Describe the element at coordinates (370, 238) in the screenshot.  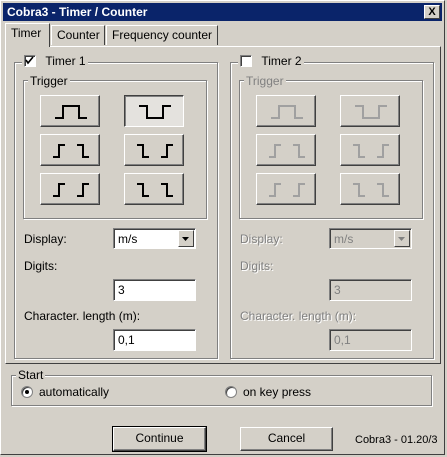
I see `timer2-display-select: m/s` at that location.